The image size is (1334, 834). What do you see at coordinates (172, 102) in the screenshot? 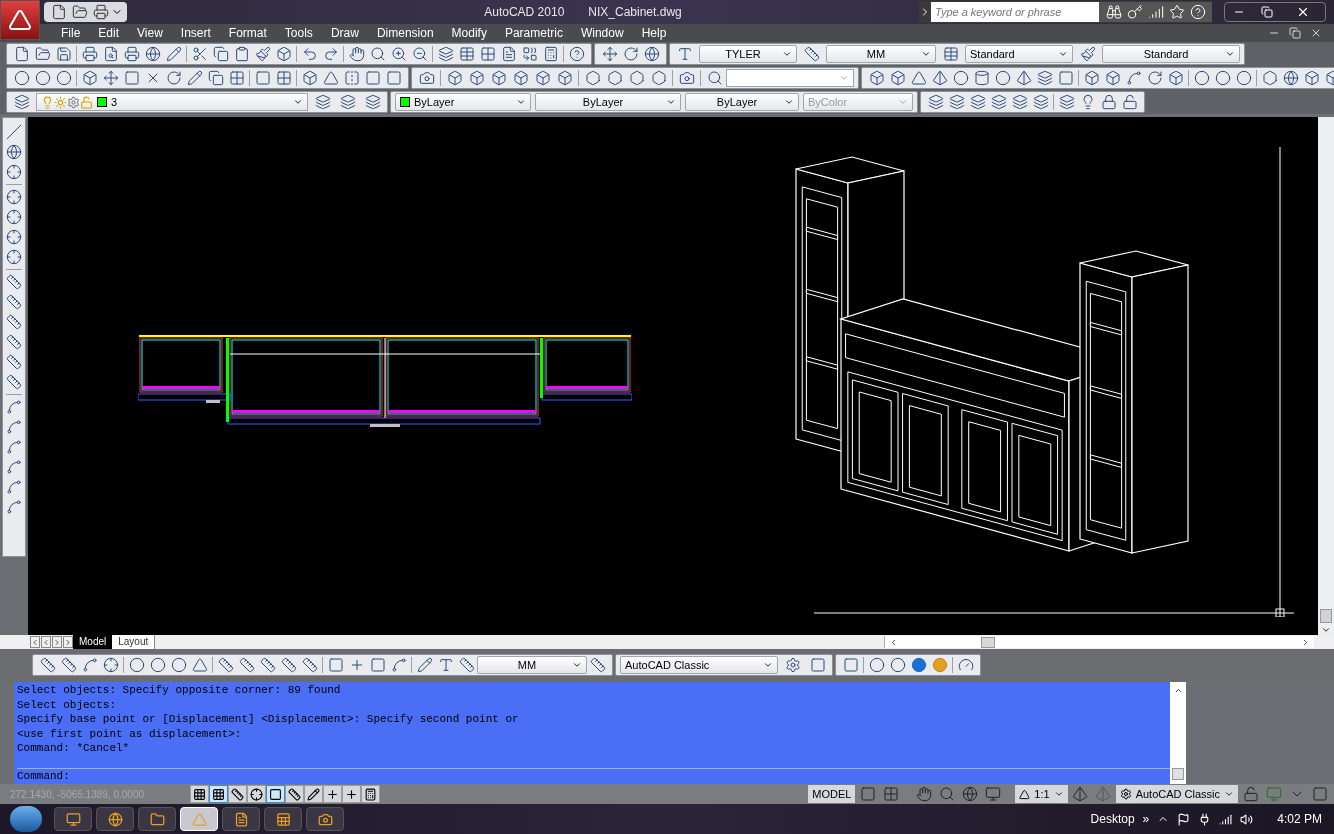
I see `layer-dropdown: 3` at bounding box center [172, 102].